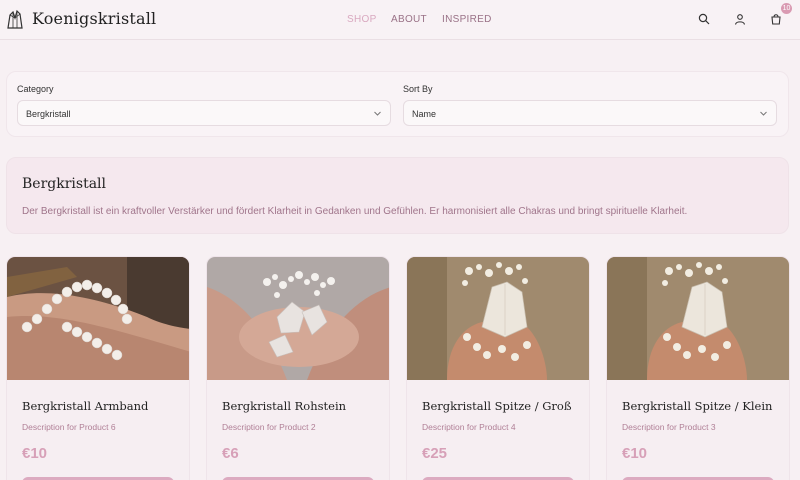 This screenshot has width=800, height=480. Describe the element at coordinates (786, 8) in the screenshot. I see `cart-count-badge: 10` at that location.